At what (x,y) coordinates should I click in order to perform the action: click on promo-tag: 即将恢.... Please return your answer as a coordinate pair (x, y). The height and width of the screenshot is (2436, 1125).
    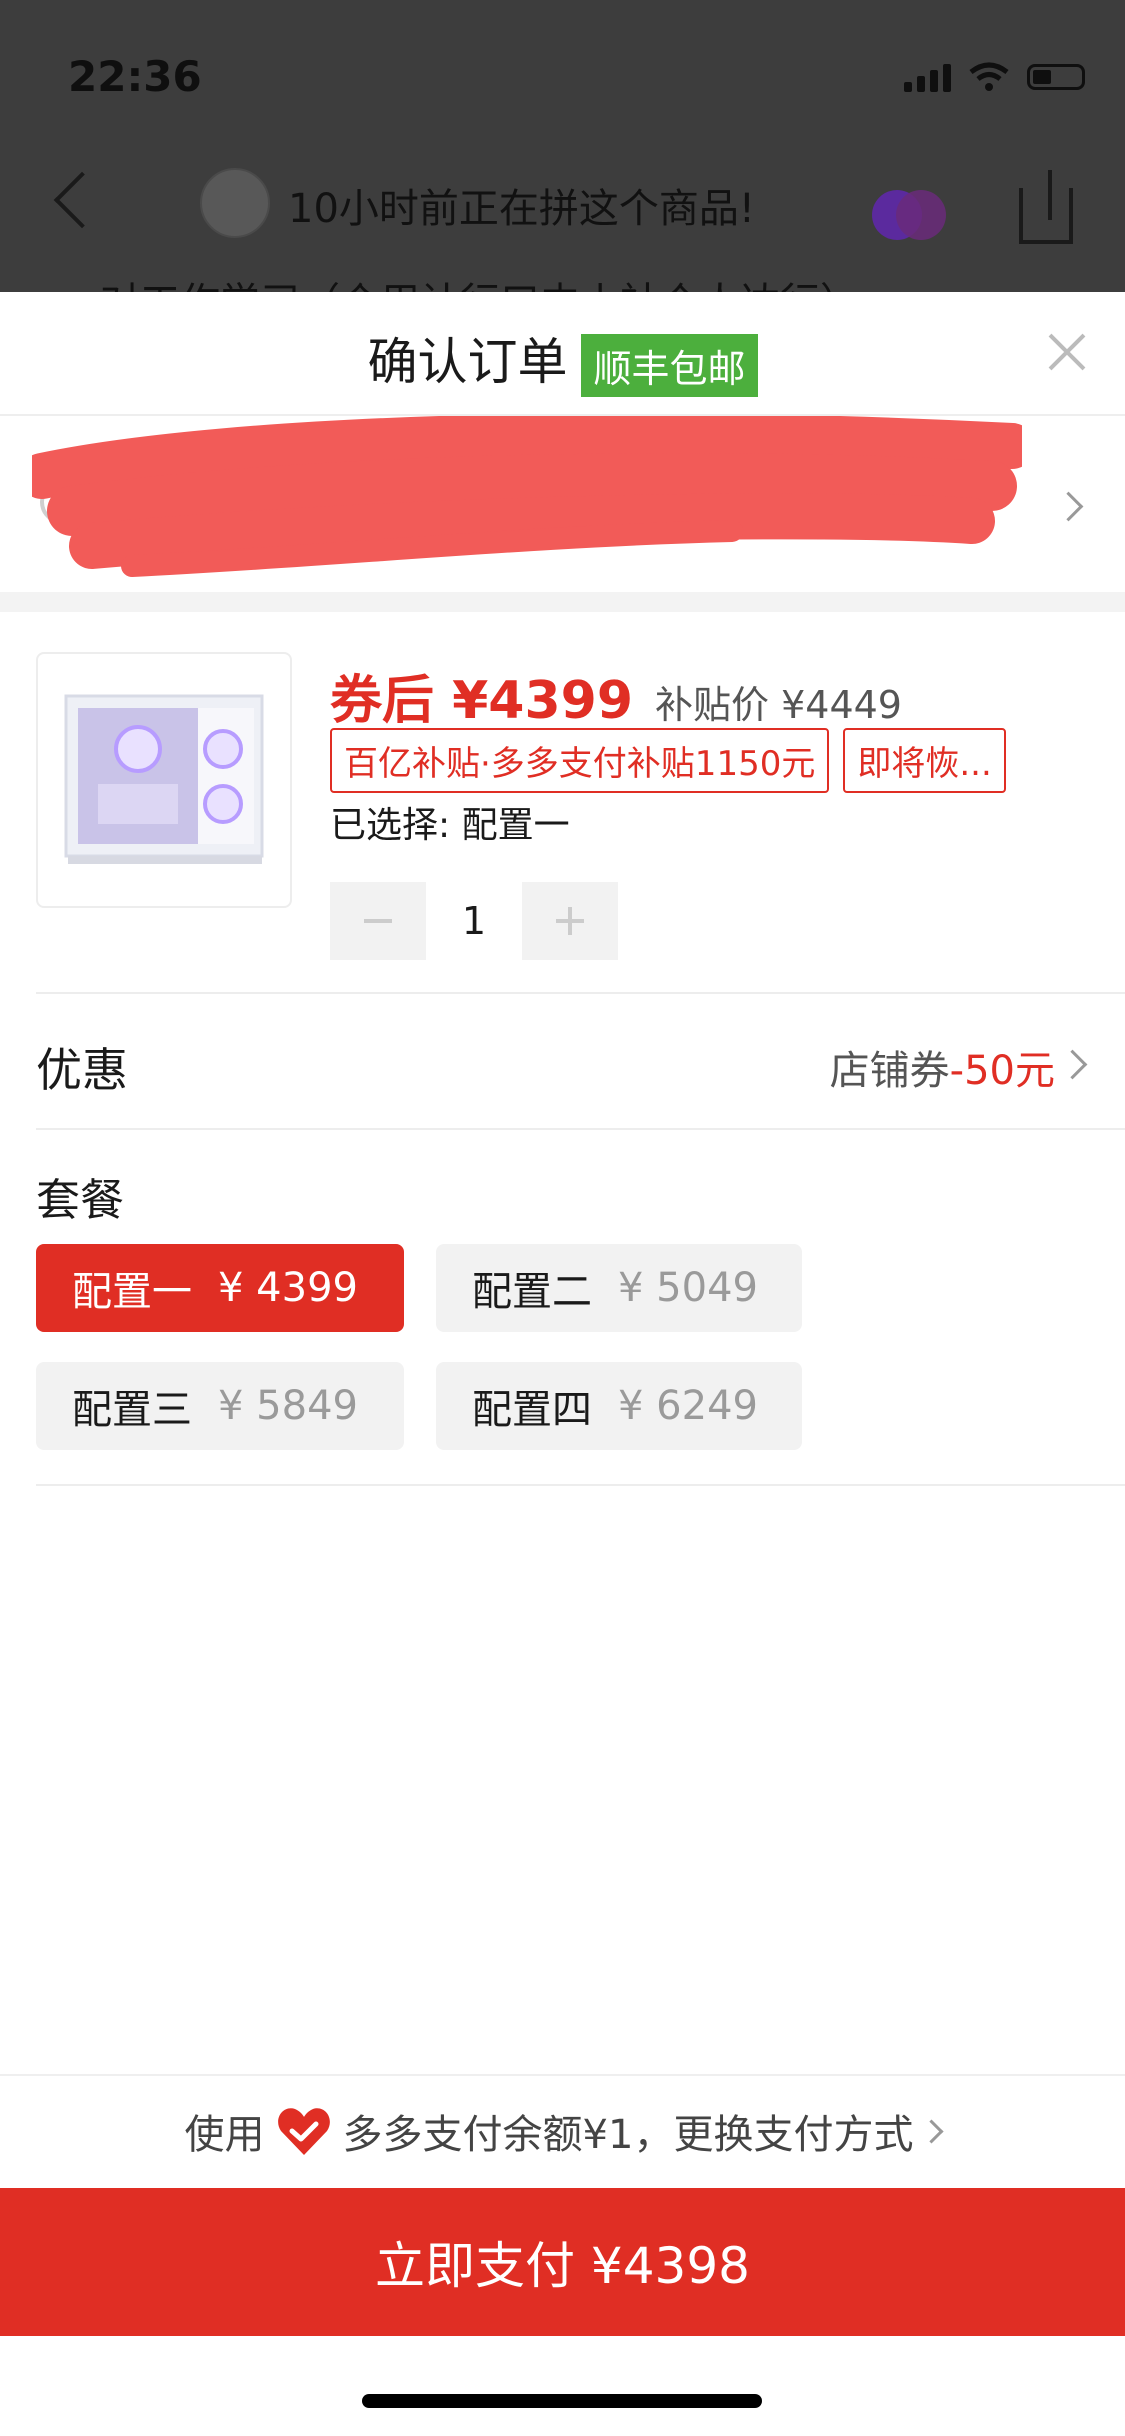
    Looking at the image, I should click on (924, 760).